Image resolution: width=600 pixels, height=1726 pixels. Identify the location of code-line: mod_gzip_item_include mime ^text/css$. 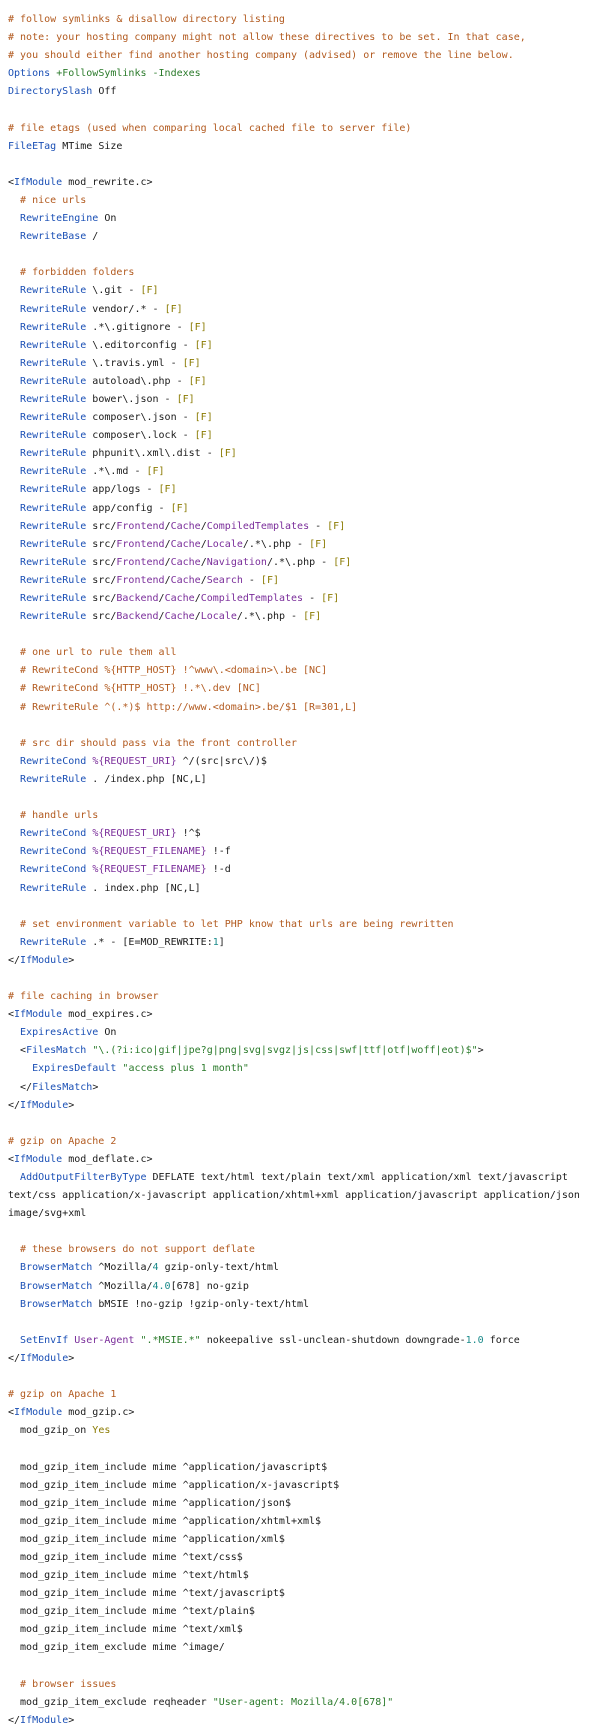
(300, 1558).